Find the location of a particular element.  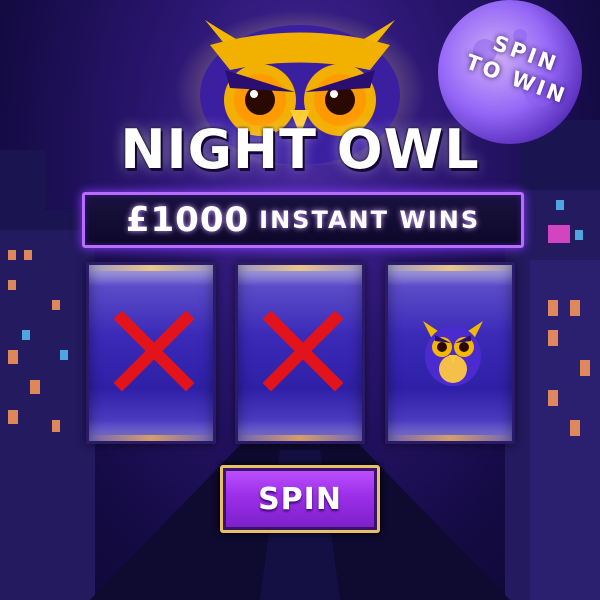

prize-banner: £1000 INSTANT WINS is located at coordinates (303, 220).